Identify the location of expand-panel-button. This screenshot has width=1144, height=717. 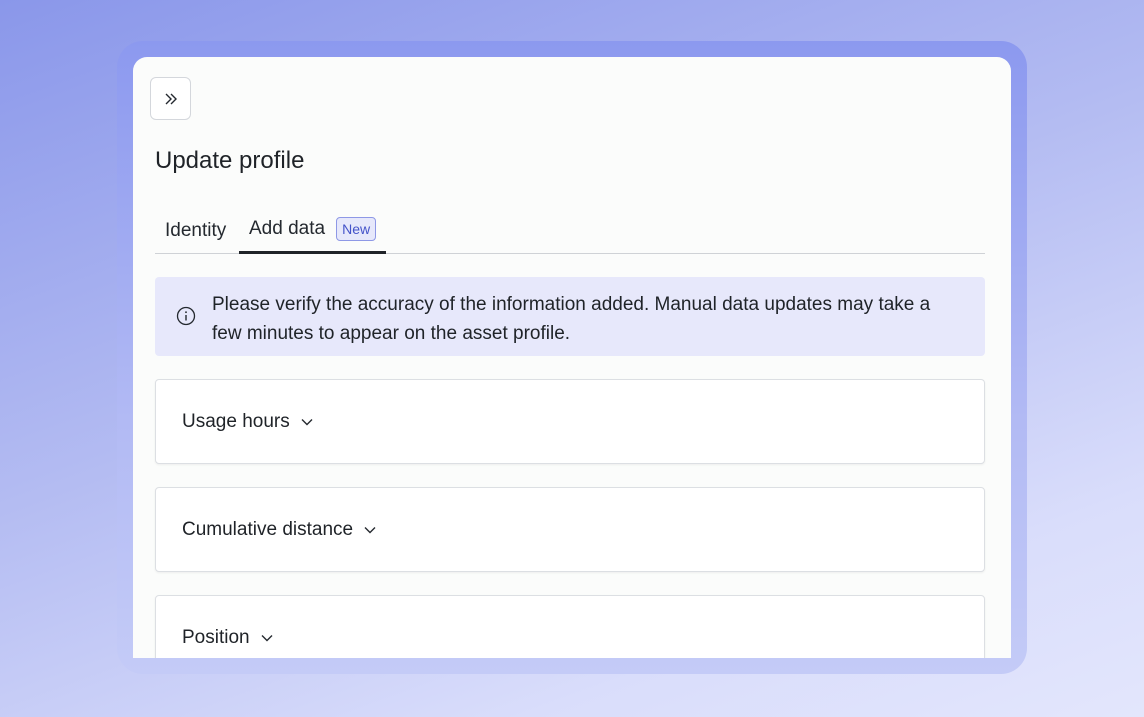
(170, 98).